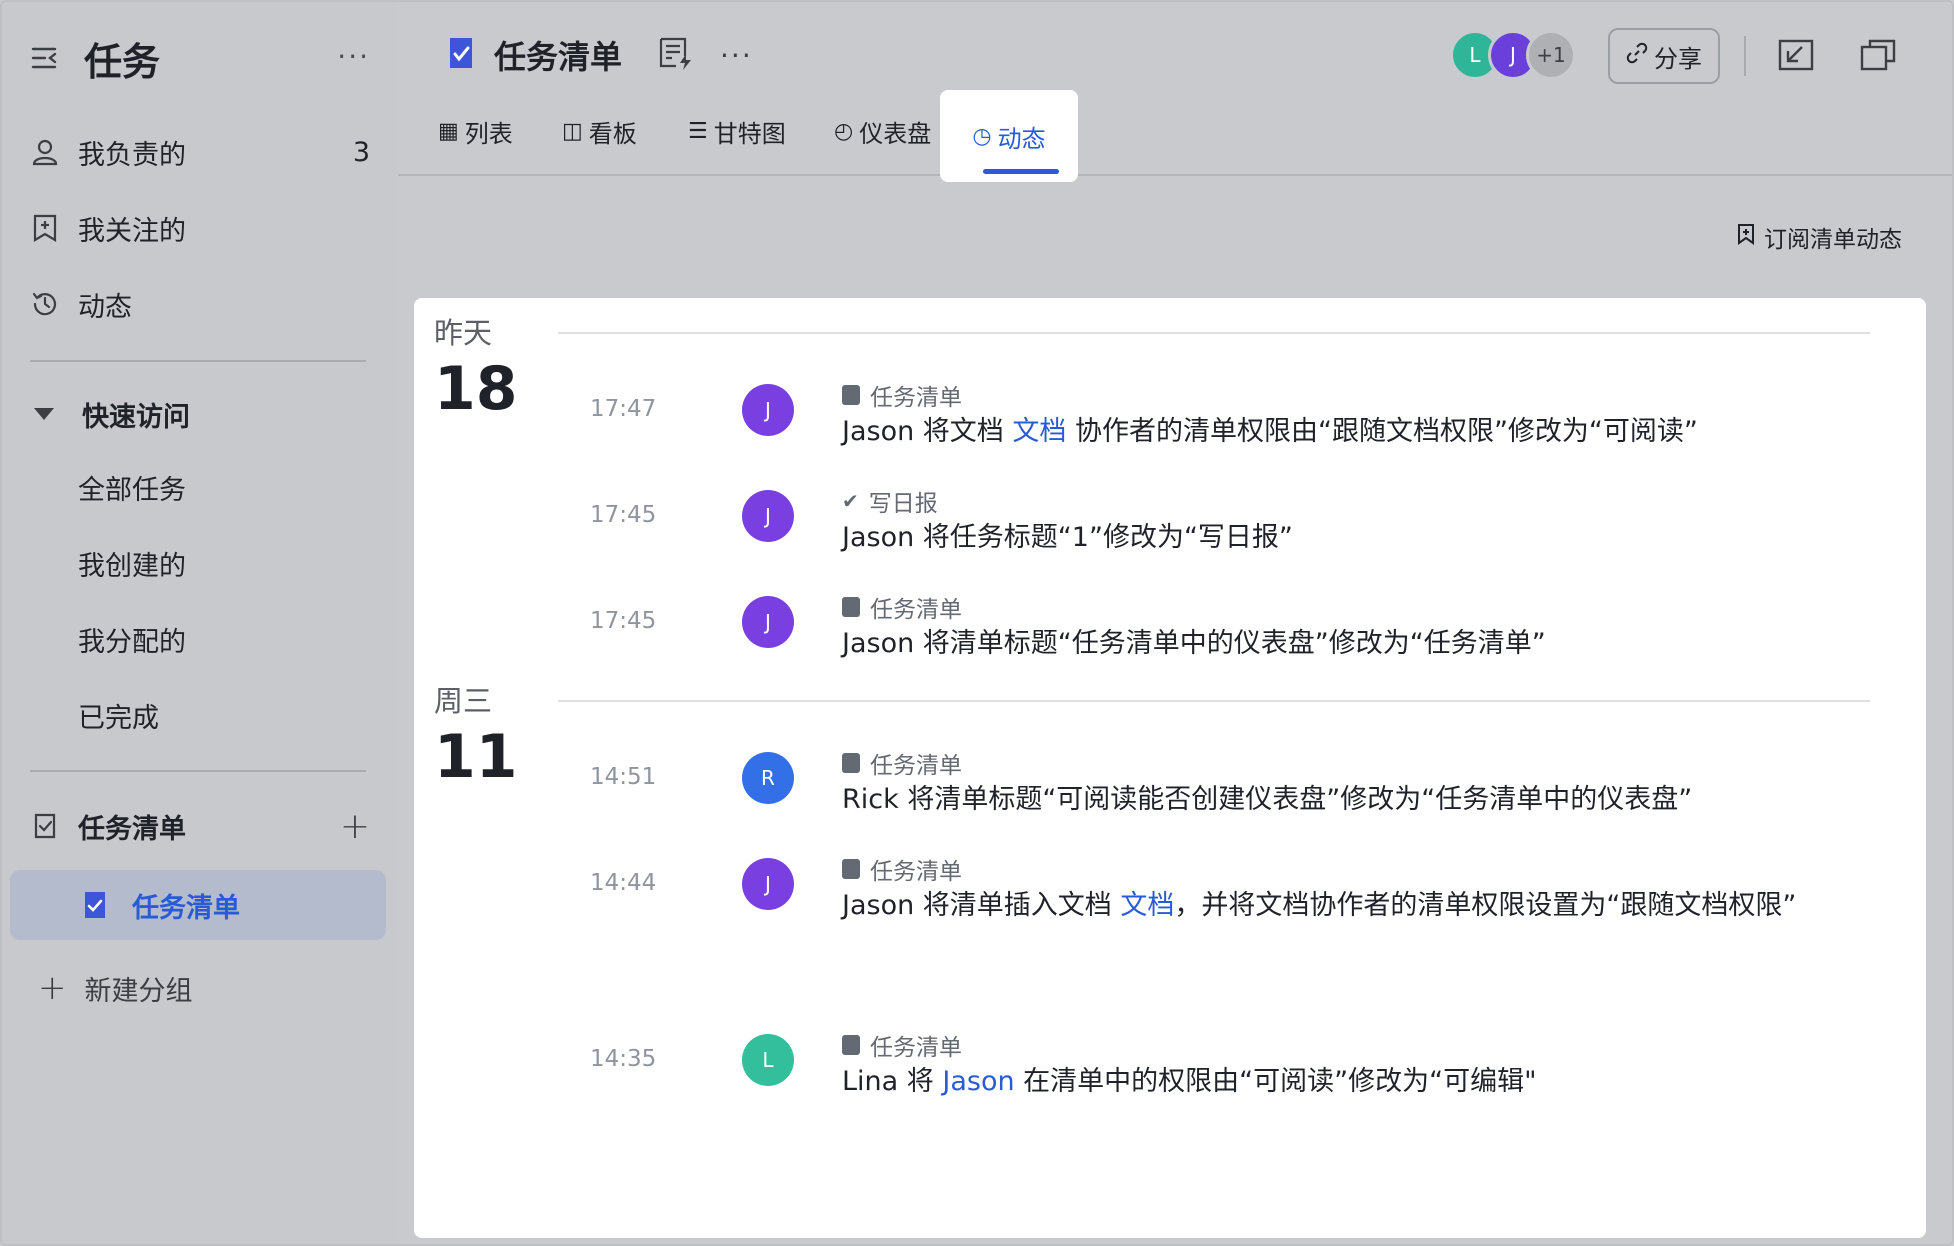  I want to click on message-text: Jason 将文档, so click(927, 431).